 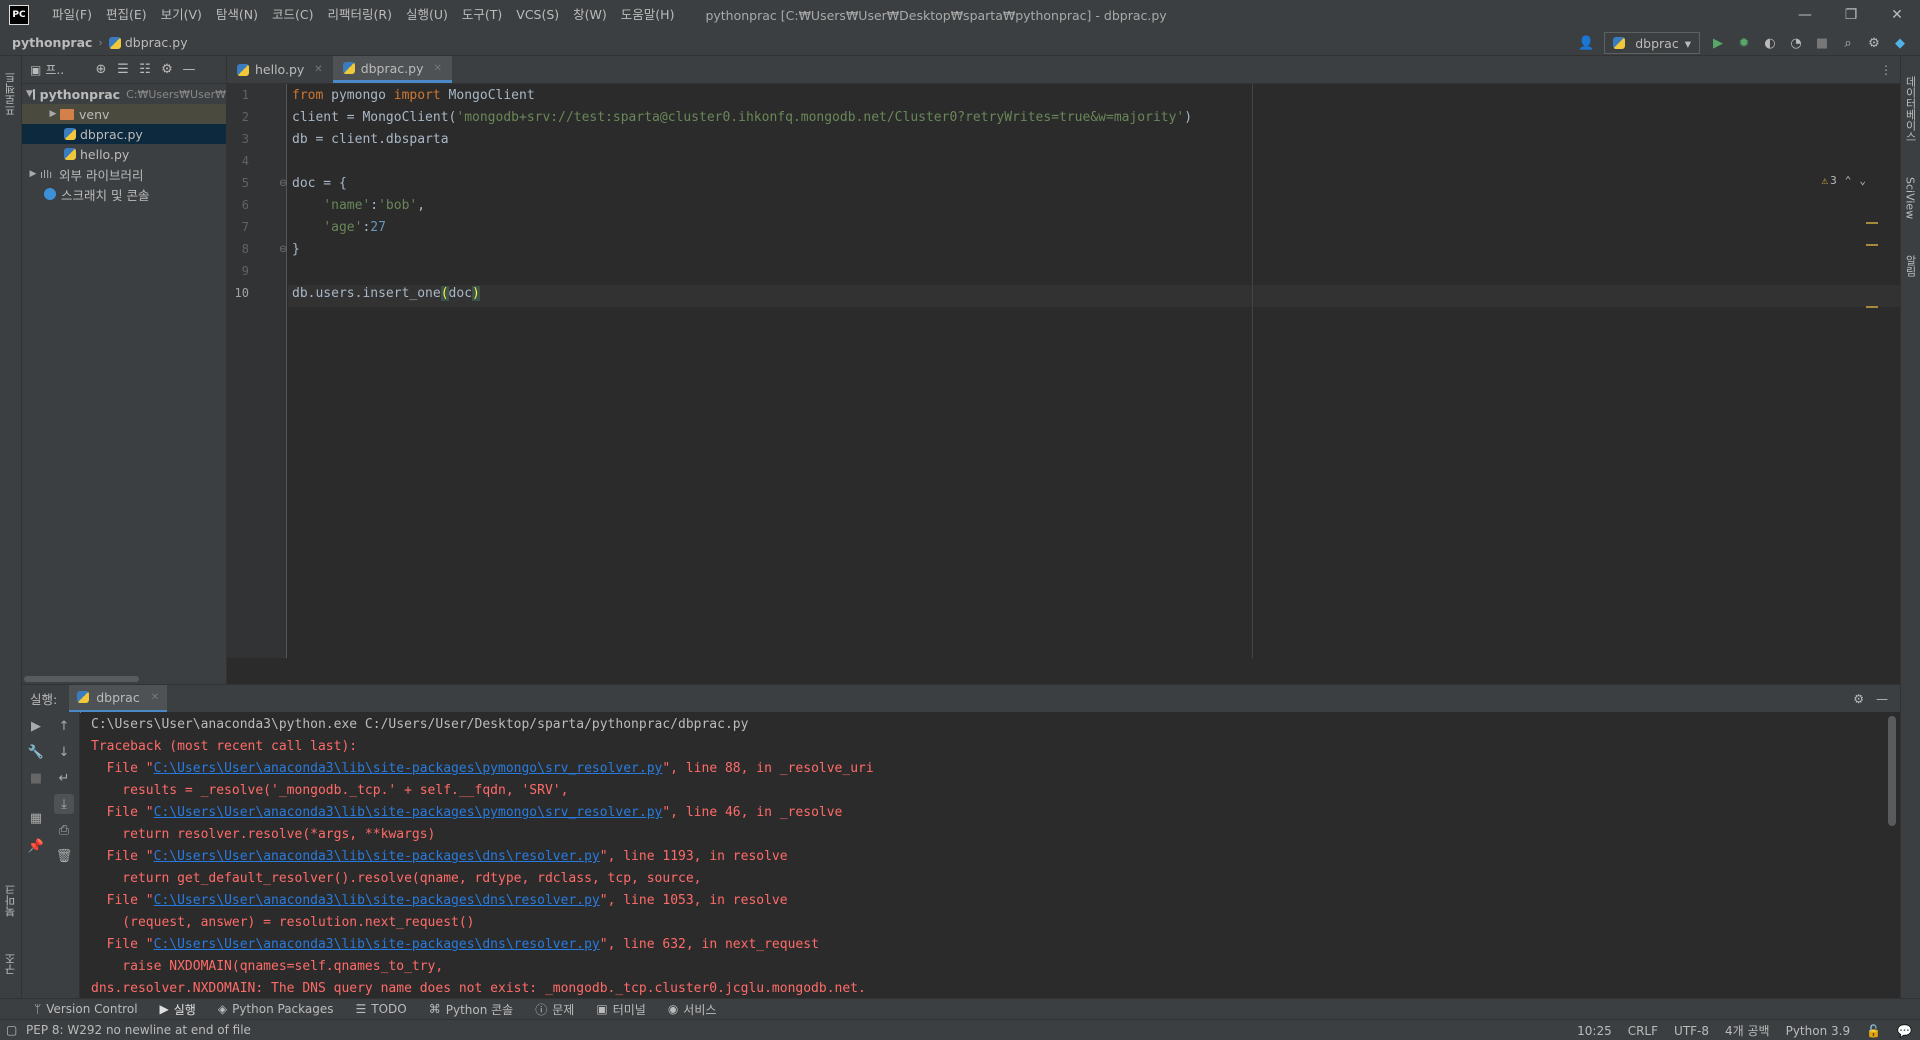 What do you see at coordinates (1862, 180) in the screenshot?
I see `chevron-down-icon: ⌄` at bounding box center [1862, 180].